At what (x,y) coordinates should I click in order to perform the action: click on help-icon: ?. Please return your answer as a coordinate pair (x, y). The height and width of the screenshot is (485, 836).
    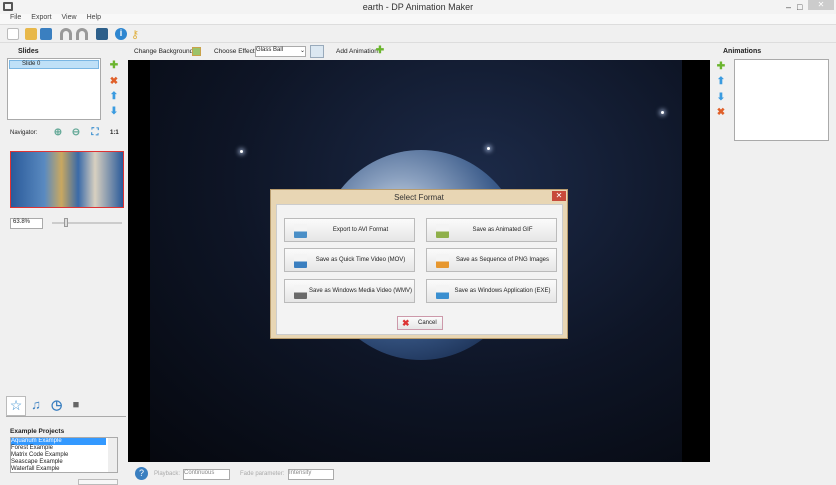
    Looking at the image, I should click on (141, 473).